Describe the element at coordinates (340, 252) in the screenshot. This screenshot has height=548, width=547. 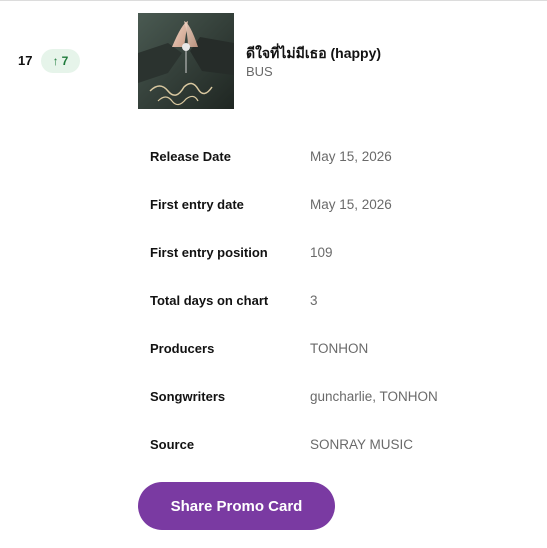
I see `detail-row-first-entry-position: First entry position 109` at that location.